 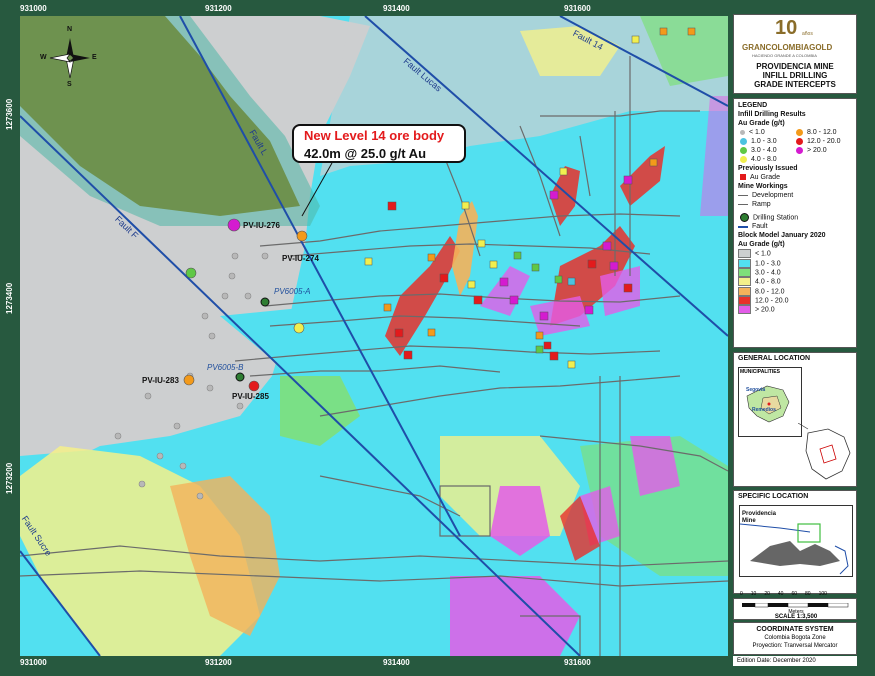 What do you see at coordinates (761, 245) in the screenshot?
I see `legend-block-sub: Au Grade (g/t)` at bounding box center [761, 245].